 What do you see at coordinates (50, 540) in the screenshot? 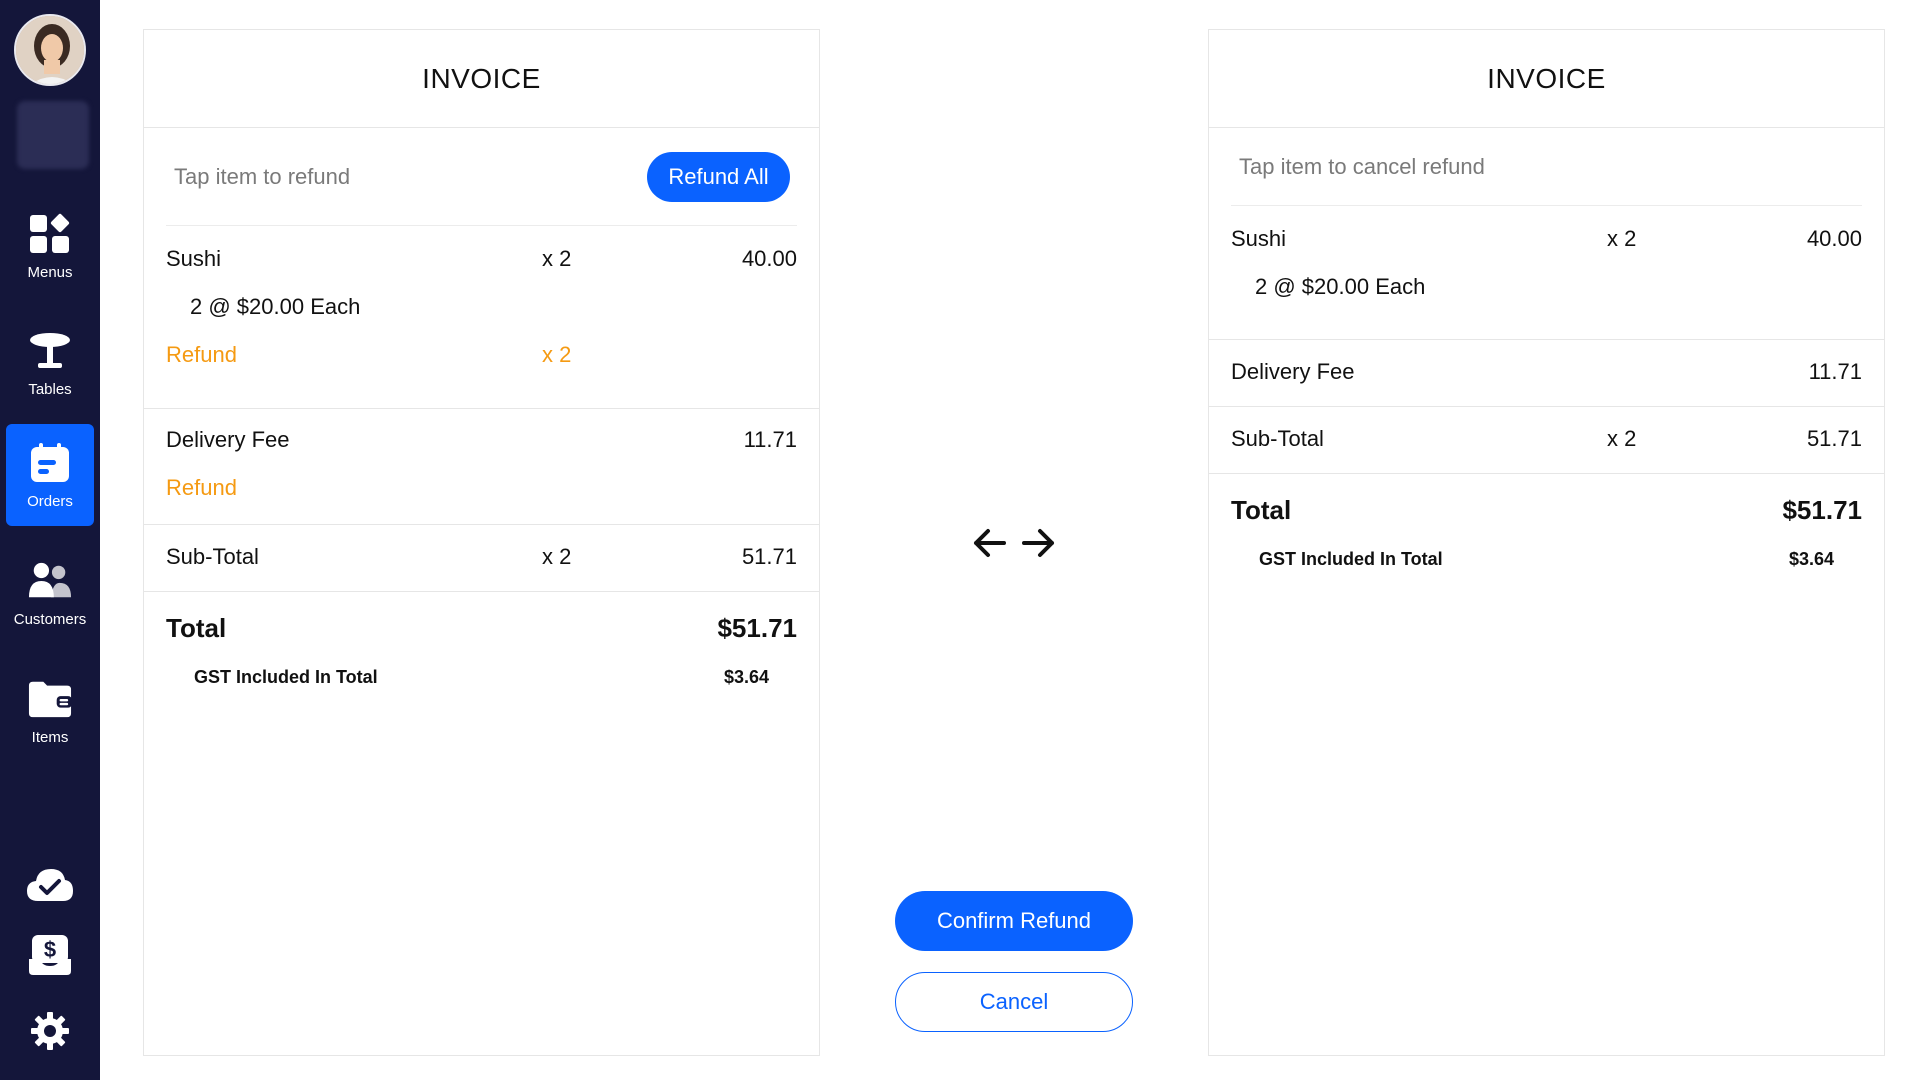
I see `sidebar: Menus Tables Orders Customers Items $` at bounding box center [50, 540].